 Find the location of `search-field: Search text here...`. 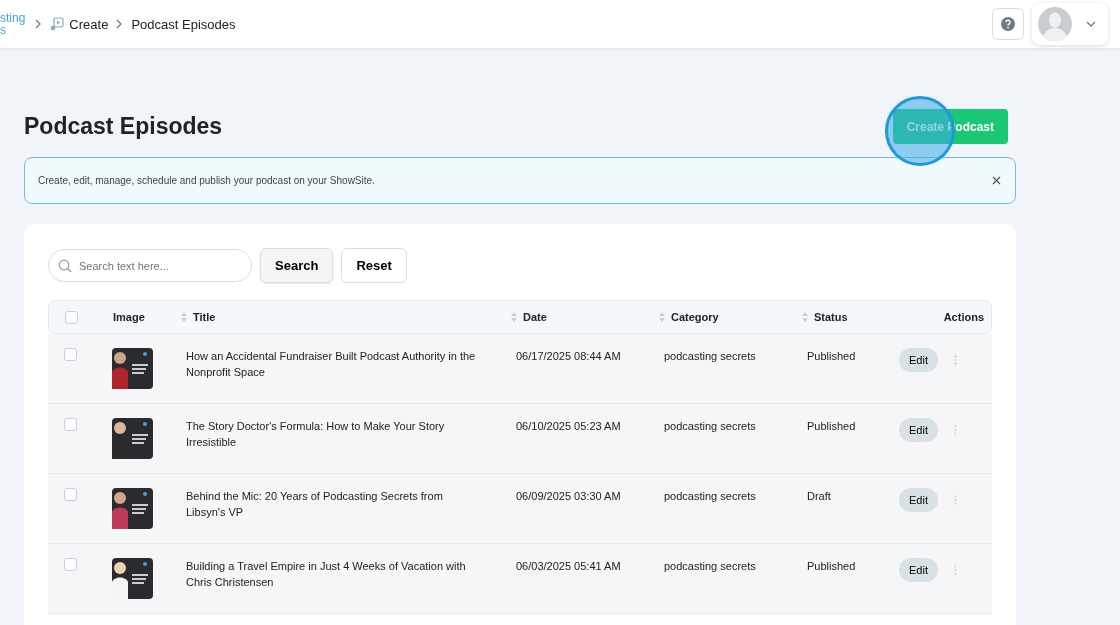

search-field: Search text here... is located at coordinates (150, 265).